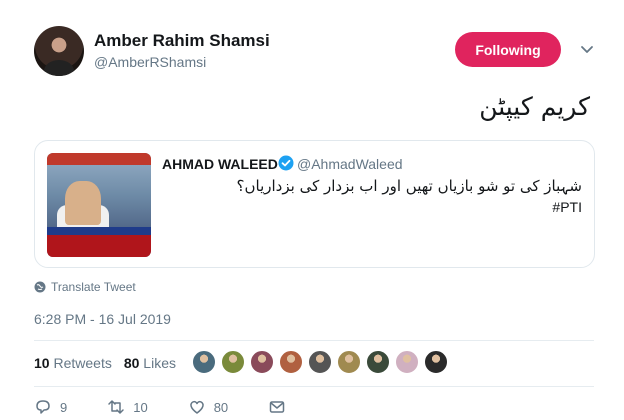  Describe the element at coordinates (286, 163) in the screenshot. I see `verified-badge-icon` at that location.